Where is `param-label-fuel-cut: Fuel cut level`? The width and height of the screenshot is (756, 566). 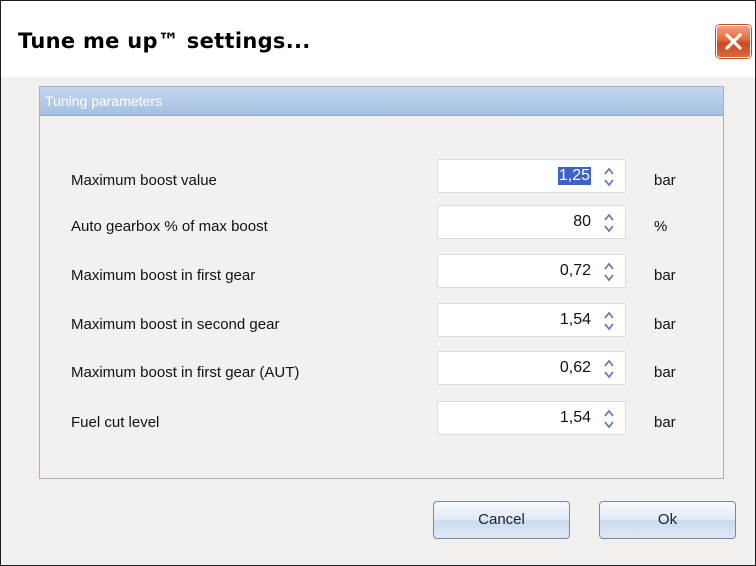 param-label-fuel-cut: Fuel cut level is located at coordinates (115, 422).